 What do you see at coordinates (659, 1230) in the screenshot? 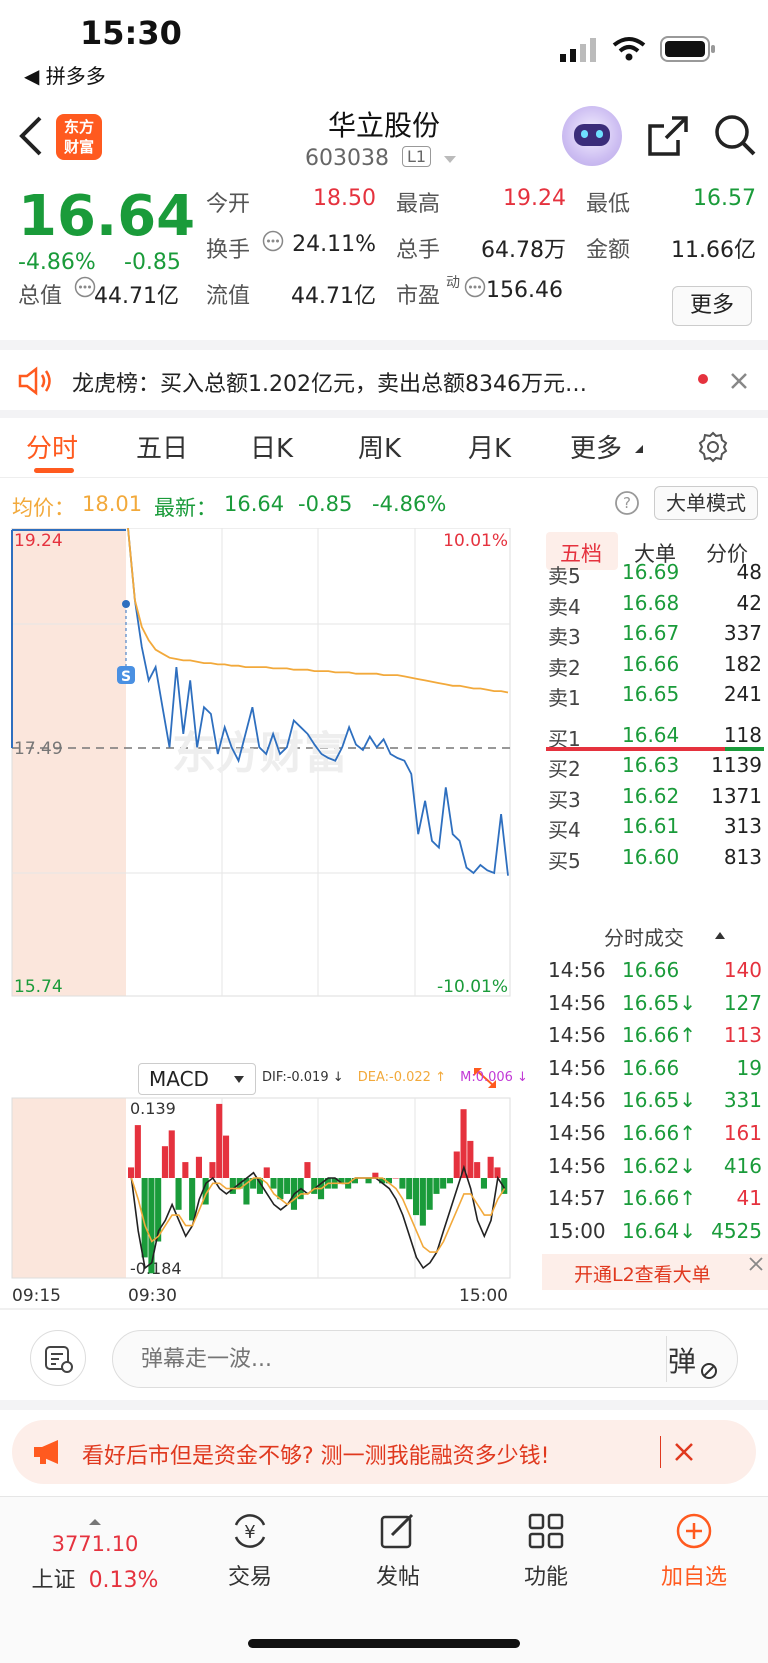
I see `trade-price: 16.64↓` at bounding box center [659, 1230].